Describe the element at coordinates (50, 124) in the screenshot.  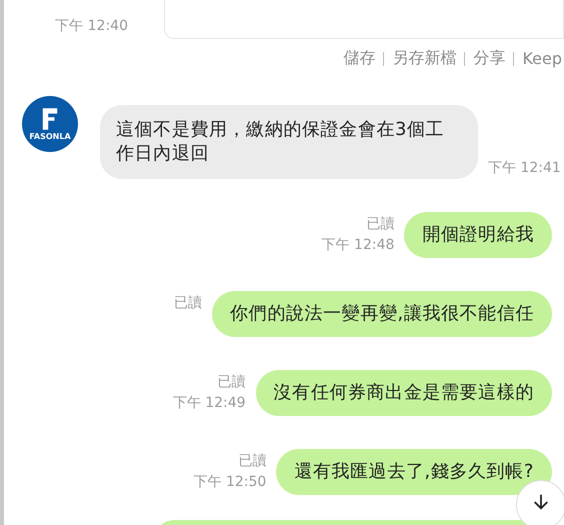
I see `avatar-logo: FASONLA` at that location.